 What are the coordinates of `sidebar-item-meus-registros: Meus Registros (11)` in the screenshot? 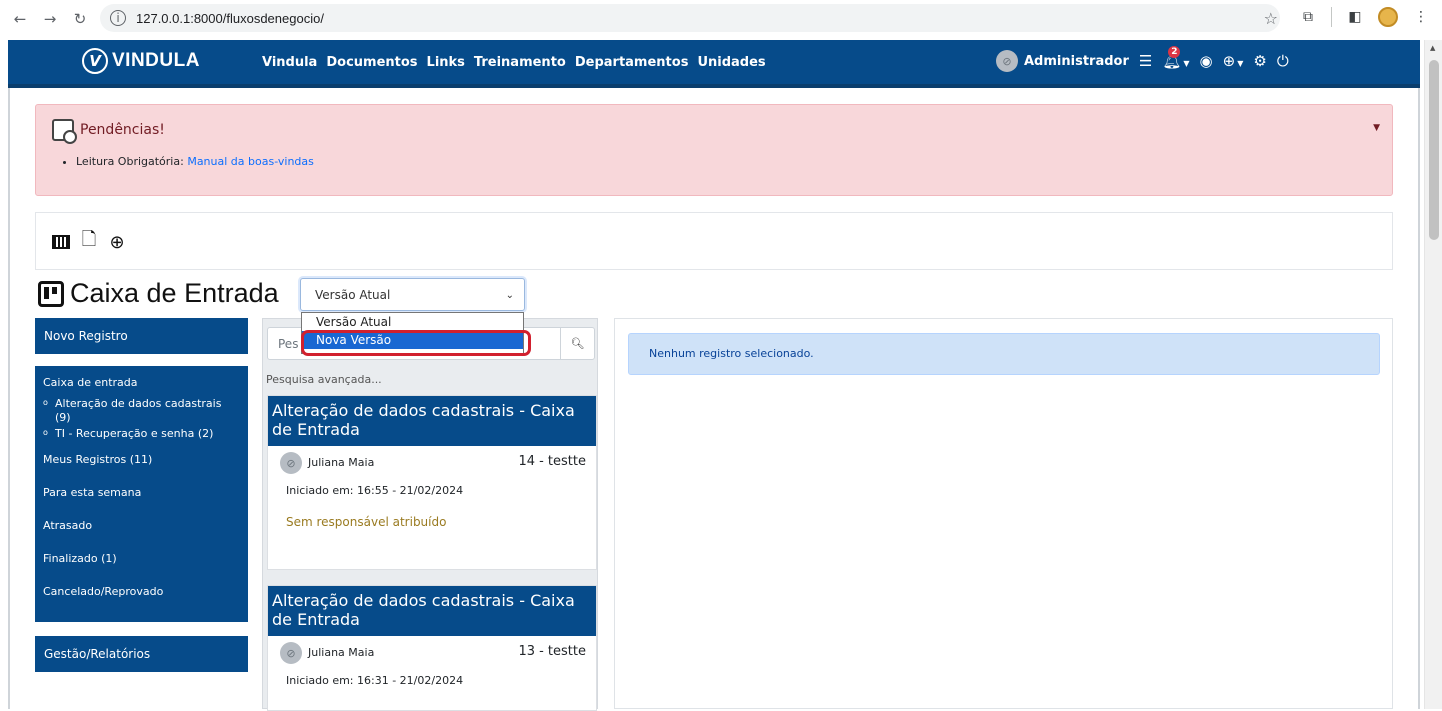 It's located at (141, 460).